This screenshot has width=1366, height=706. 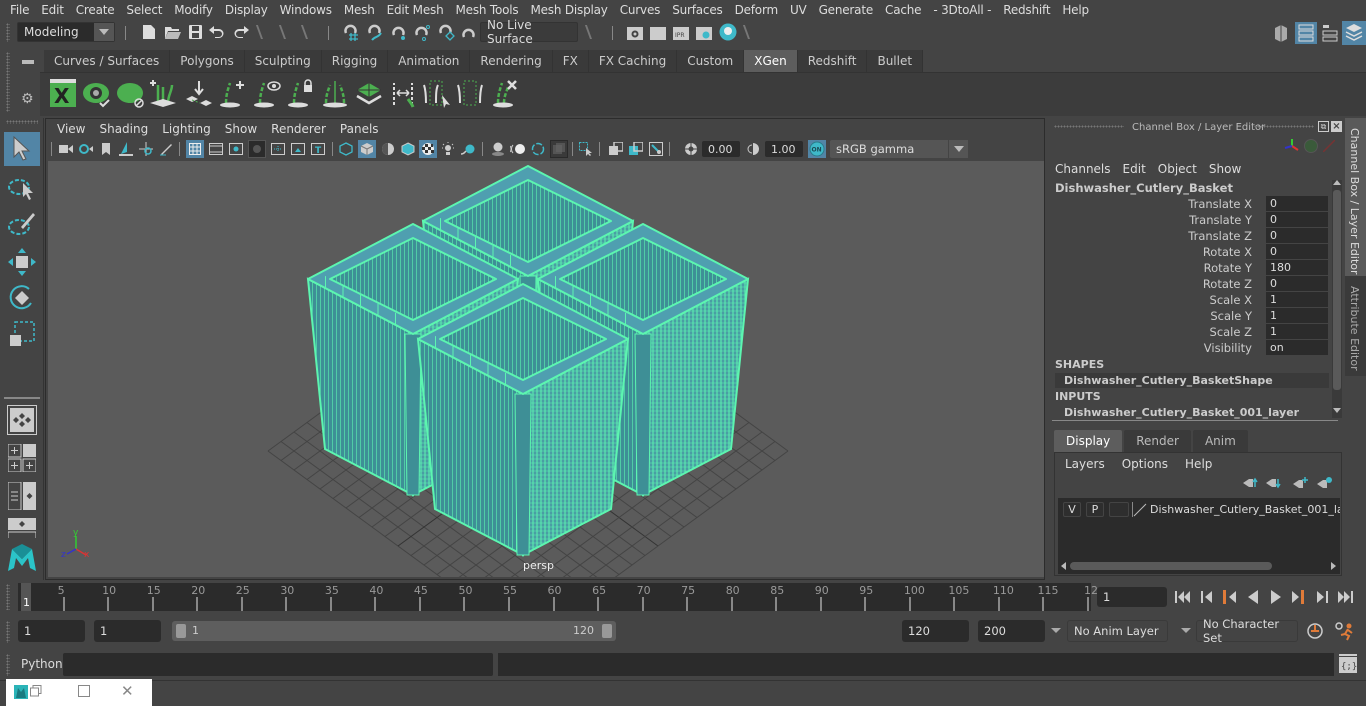 I want to click on close-icon: ✕, so click(x=127, y=691).